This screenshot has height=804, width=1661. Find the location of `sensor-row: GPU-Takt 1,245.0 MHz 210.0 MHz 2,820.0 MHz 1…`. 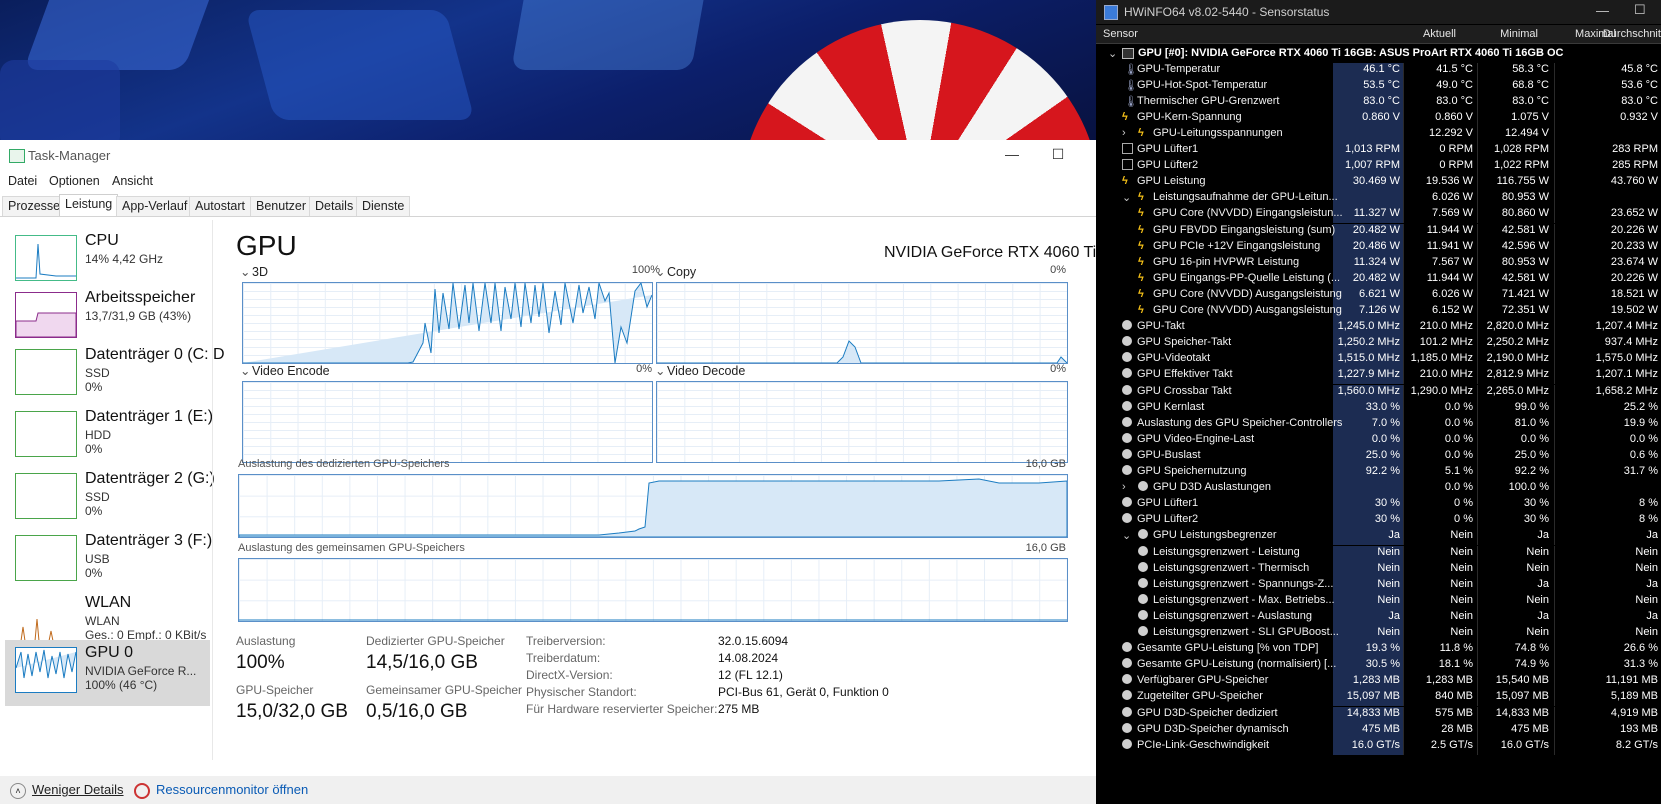

sensor-row: GPU-Takt 1,245.0 MHz 210.0 MHz 2,820.0 MHz 1… is located at coordinates (1378, 328).